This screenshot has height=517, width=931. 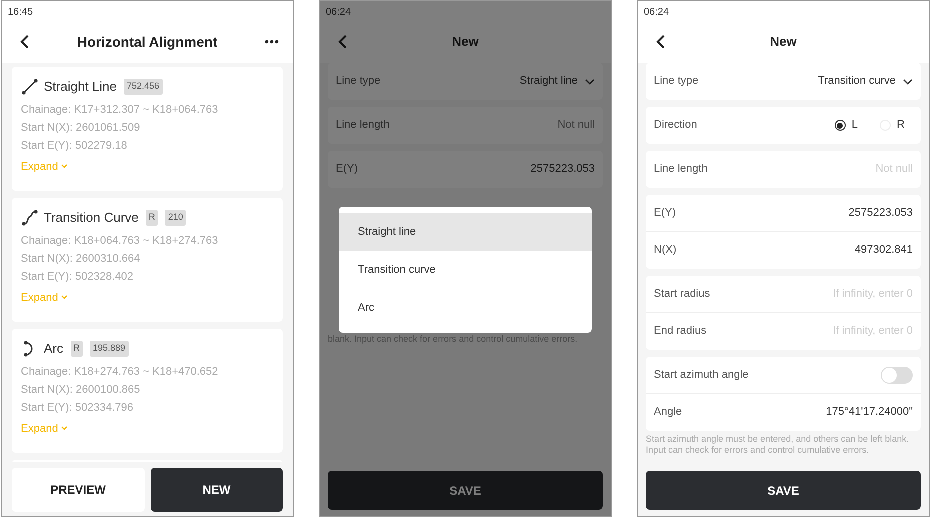 What do you see at coordinates (120, 241) in the screenshot?
I see `detail-text: Chainage: K18+064.763 ~ K18+274.763` at bounding box center [120, 241].